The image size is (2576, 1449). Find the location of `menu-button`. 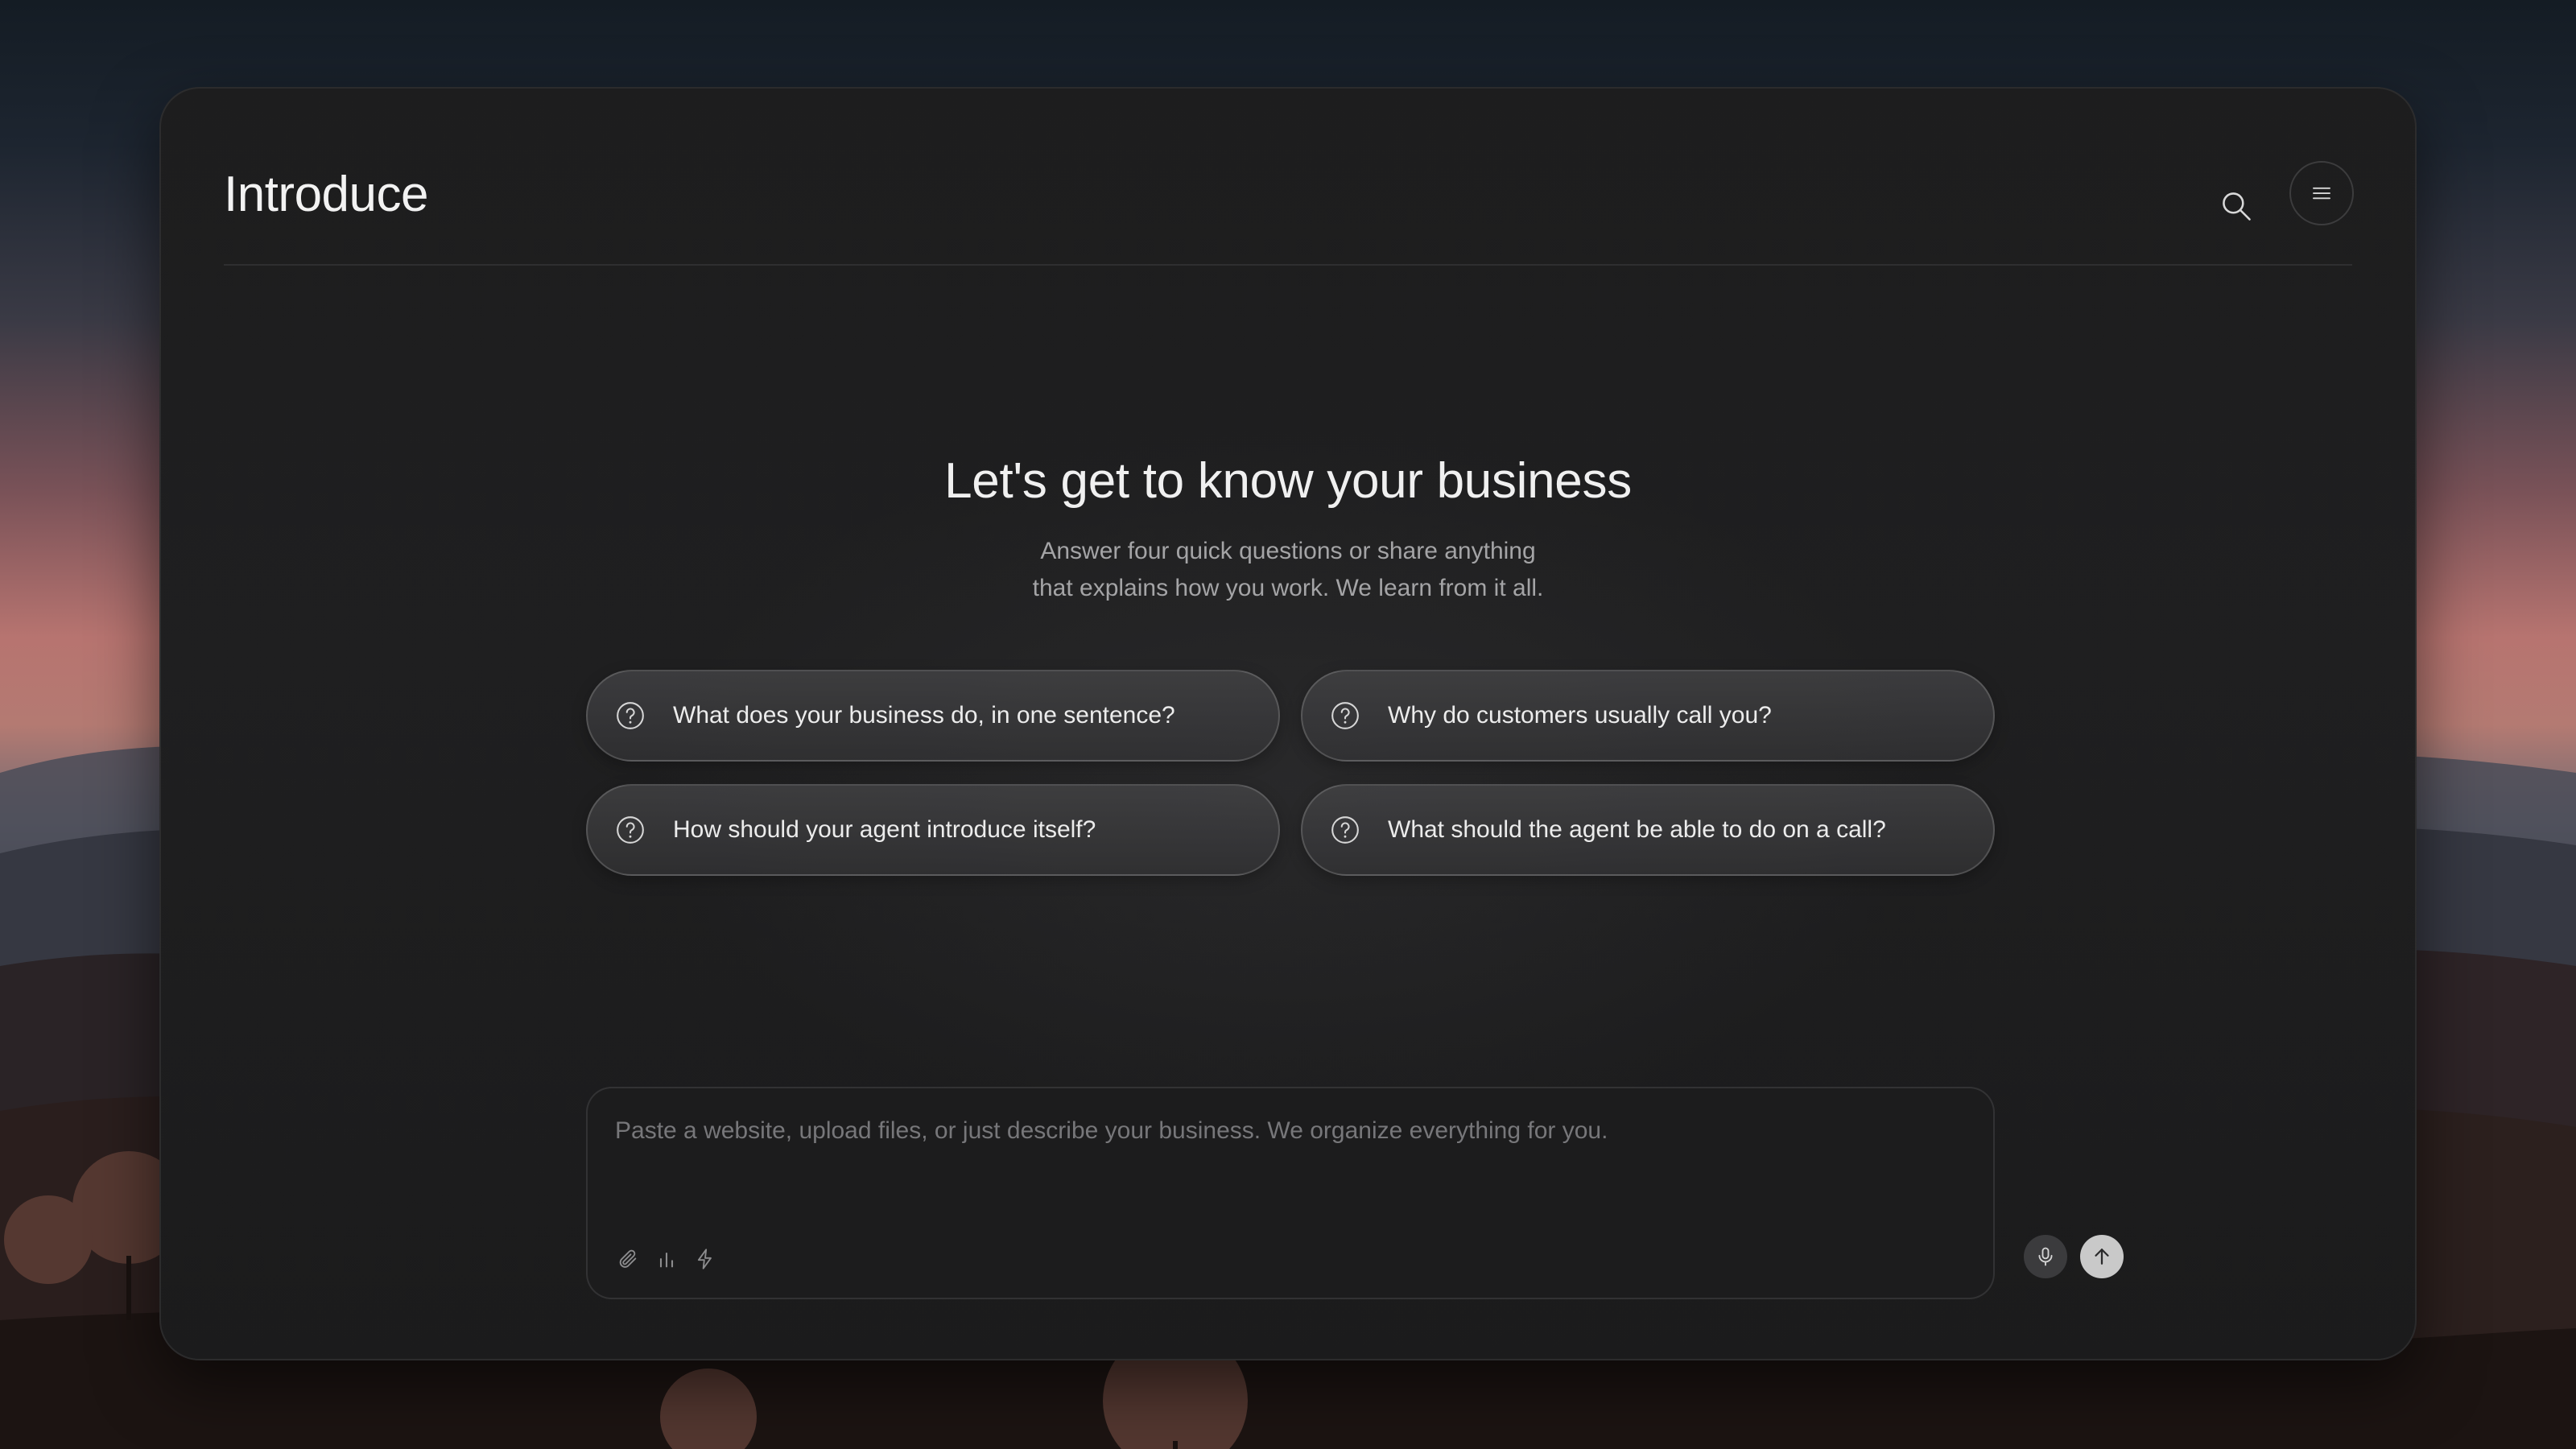

menu-button is located at coordinates (2321, 193).